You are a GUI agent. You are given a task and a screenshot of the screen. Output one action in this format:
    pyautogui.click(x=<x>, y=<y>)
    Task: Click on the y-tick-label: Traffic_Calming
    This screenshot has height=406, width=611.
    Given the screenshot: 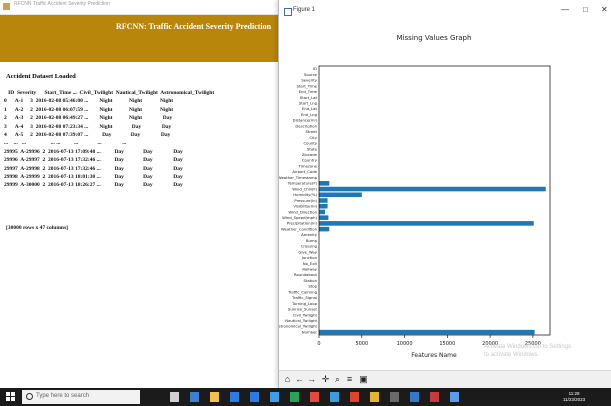 What is the action you would take?
    pyautogui.click(x=302, y=291)
    